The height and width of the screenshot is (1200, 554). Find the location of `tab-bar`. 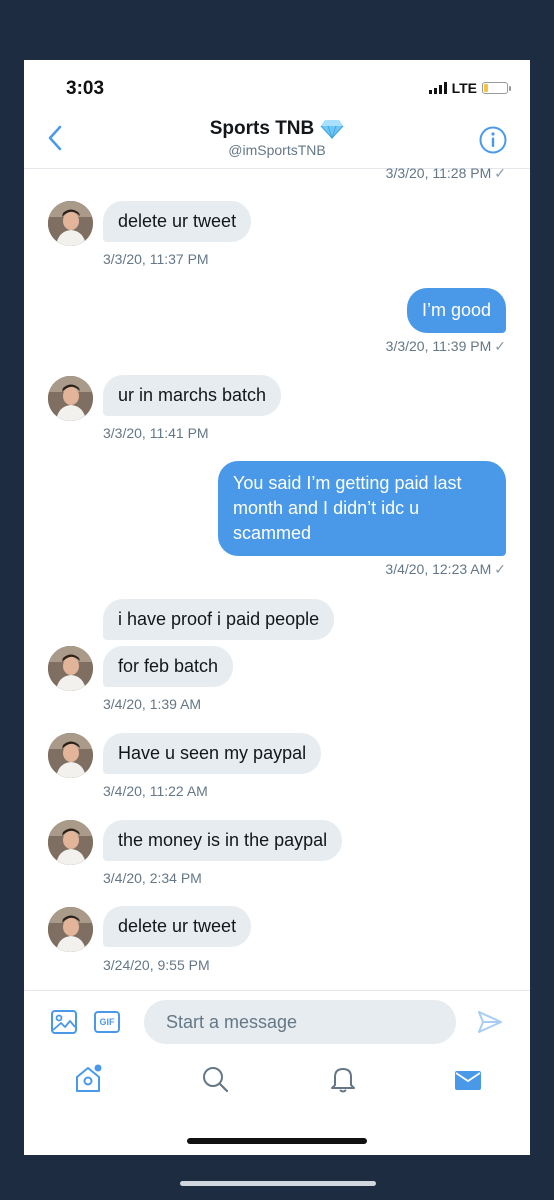

tab-bar is located at coordinates (277, 1085).